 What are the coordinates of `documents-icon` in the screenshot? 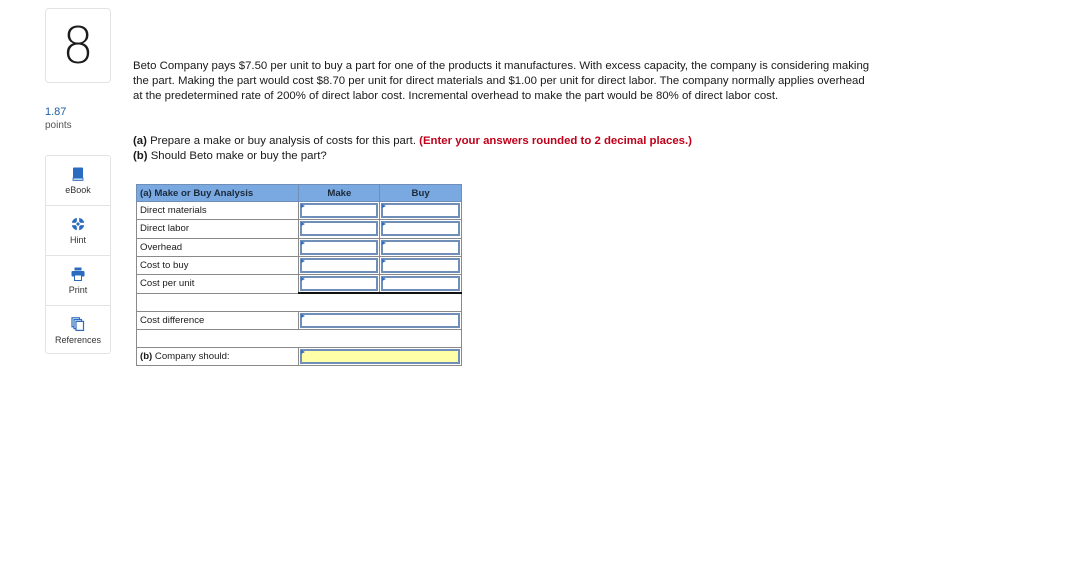 It's located at (78, 324).